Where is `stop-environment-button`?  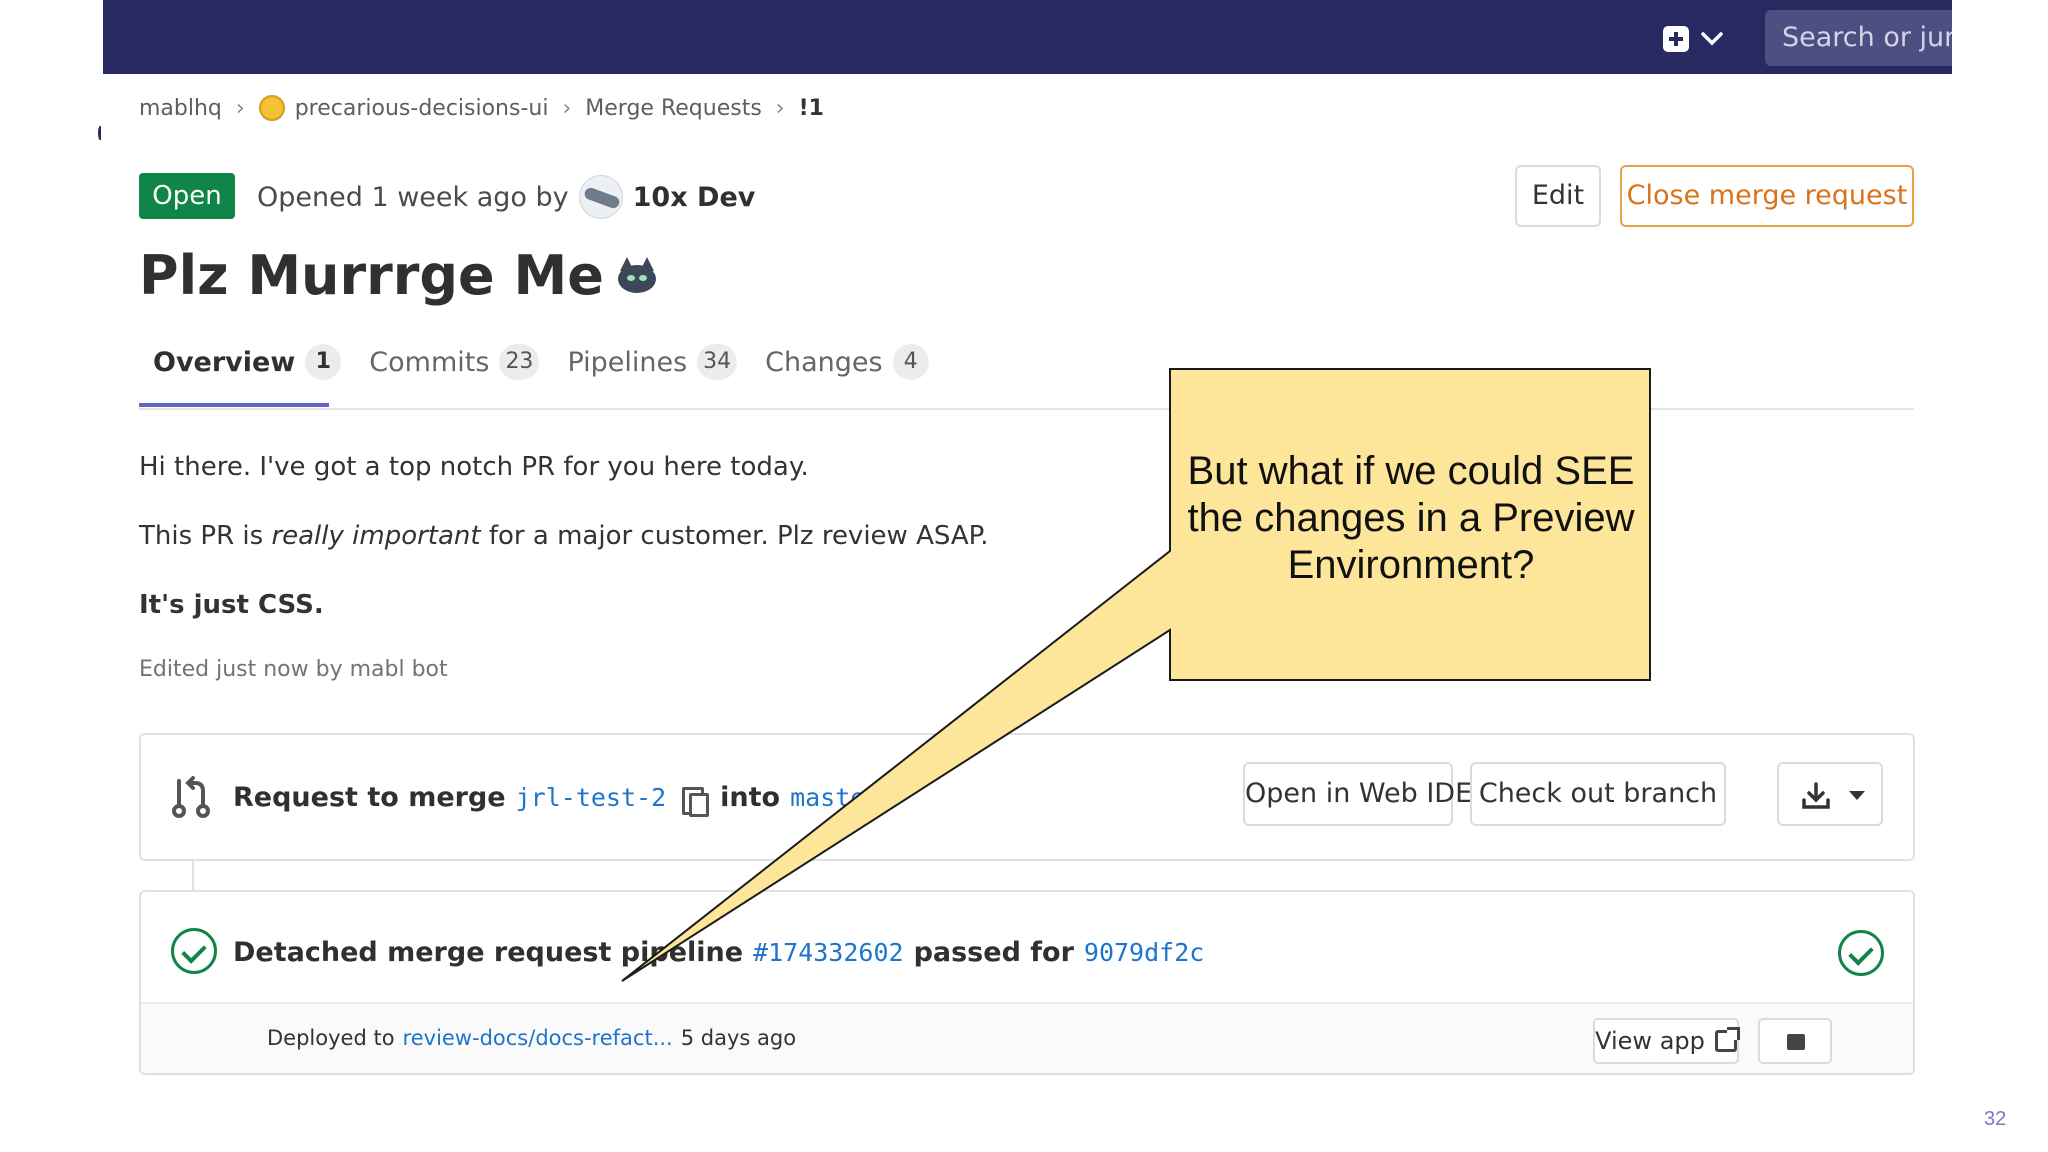
stop-environment-button is located at coordinates (1795, 1041).